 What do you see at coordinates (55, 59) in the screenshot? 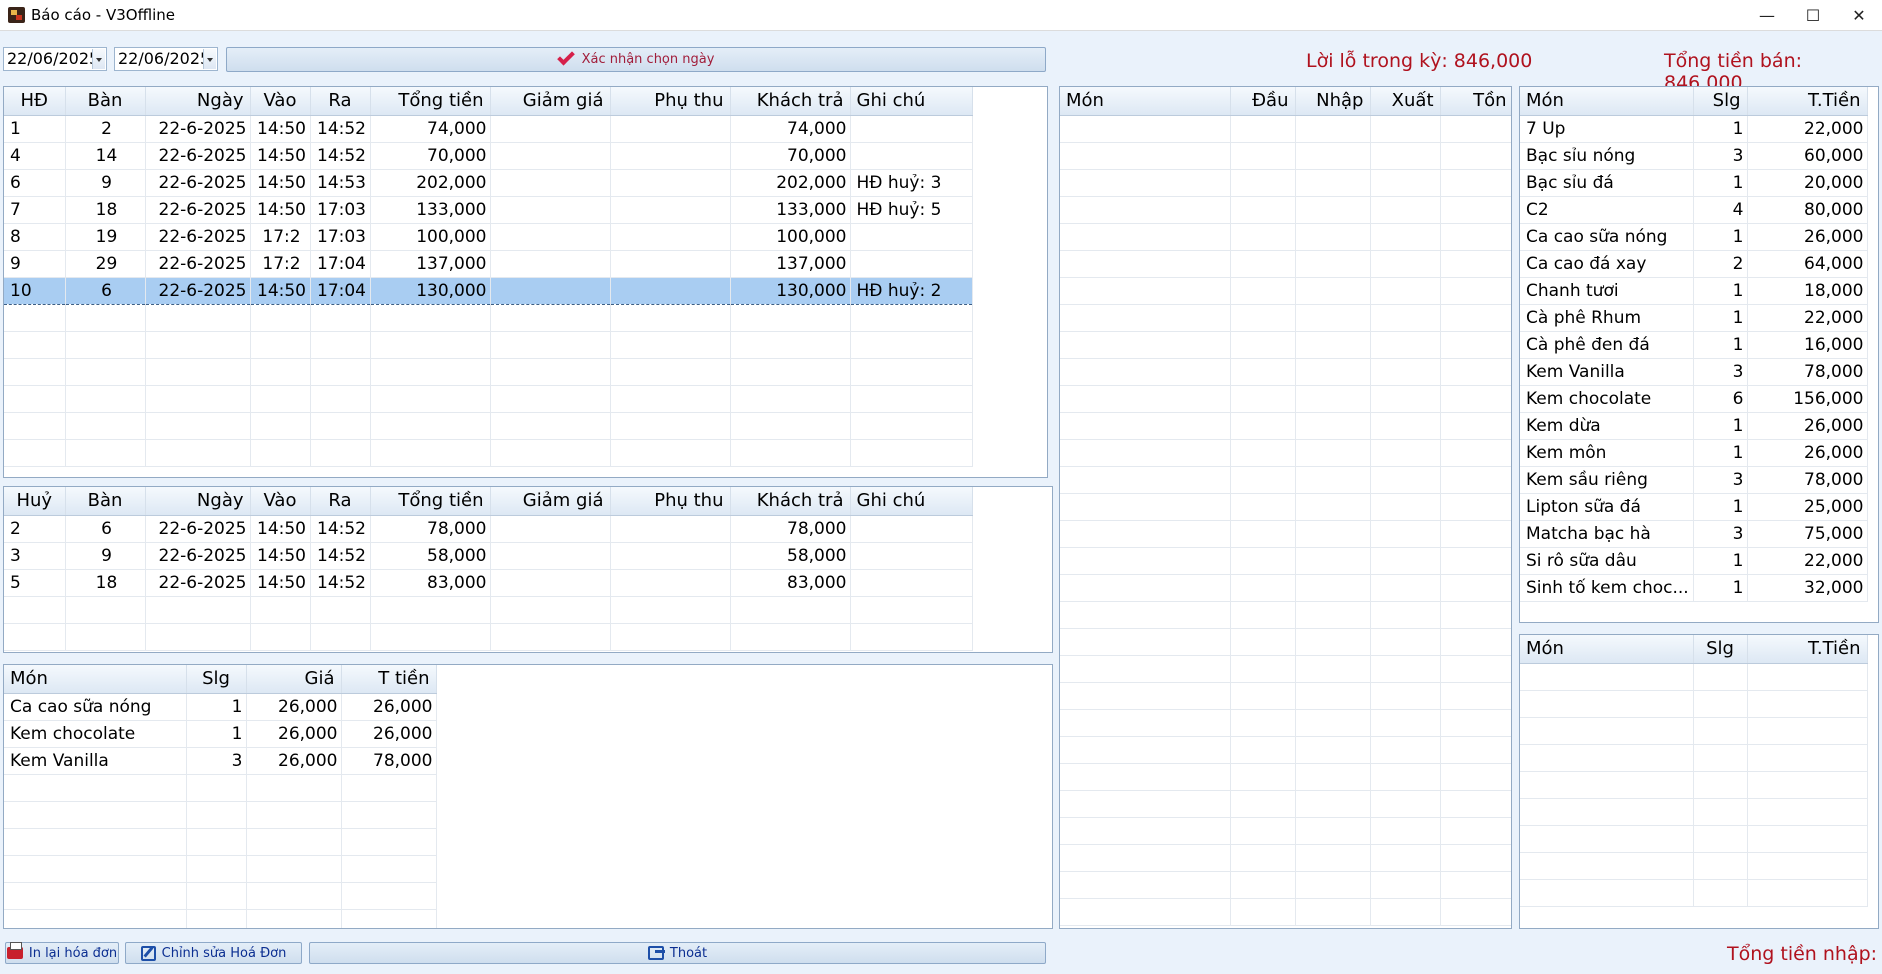
I see `date-from-picker: 22/06/2025` at bounding box center [55, 59].